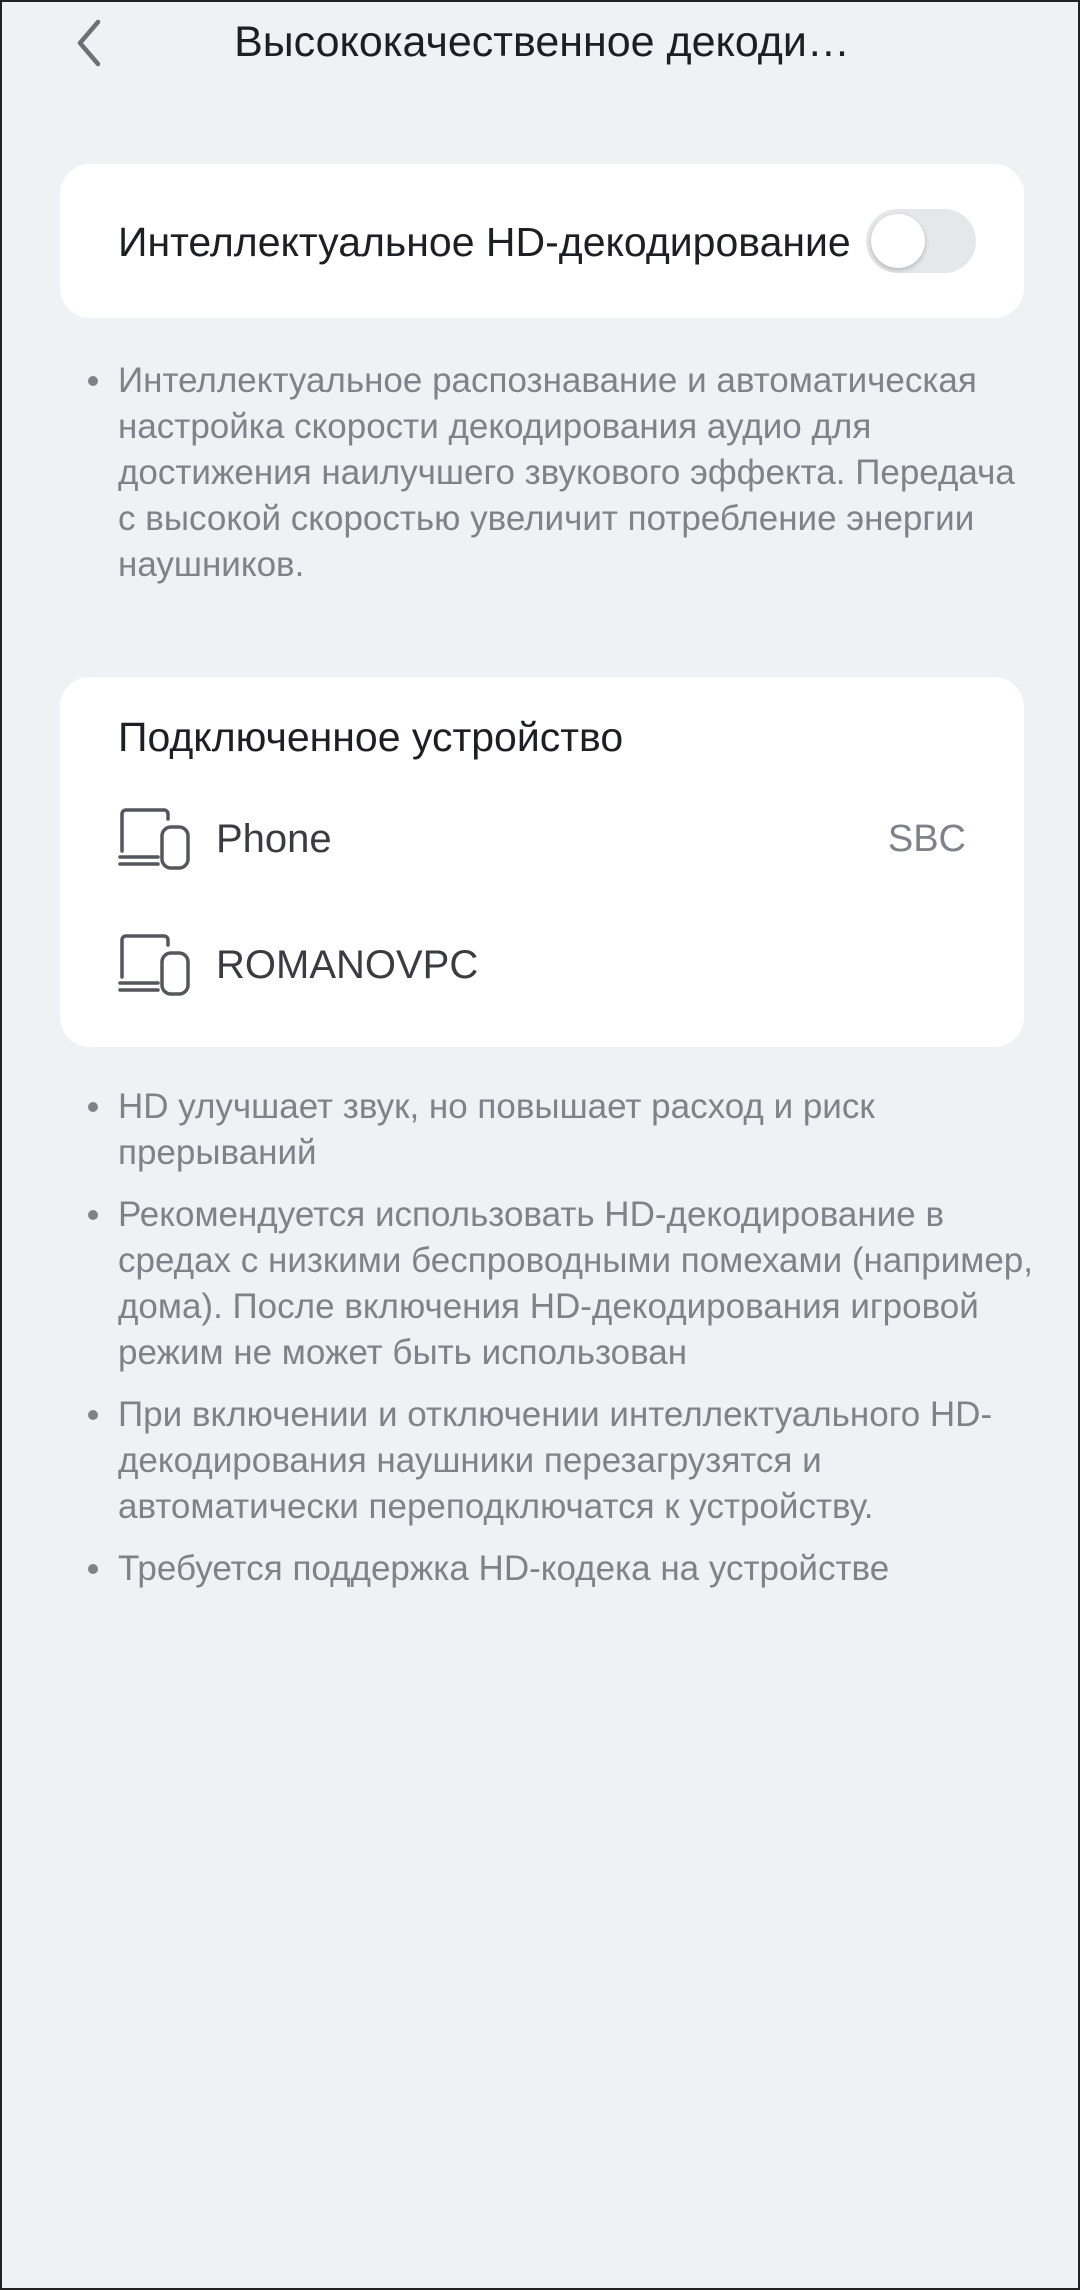 The image size is (1080, 2290). I want to click on back-button, so click(91, 43).